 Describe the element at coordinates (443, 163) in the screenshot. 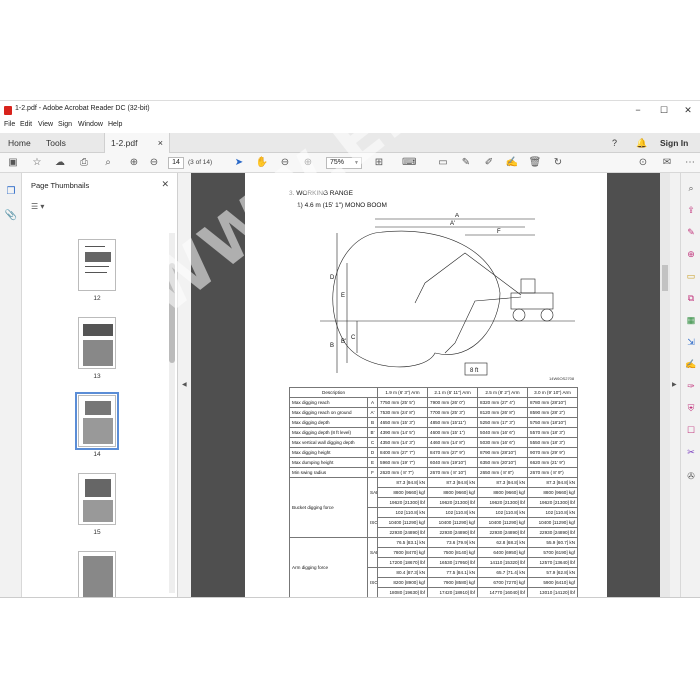

I see `comment-icon: ▭` at that location.